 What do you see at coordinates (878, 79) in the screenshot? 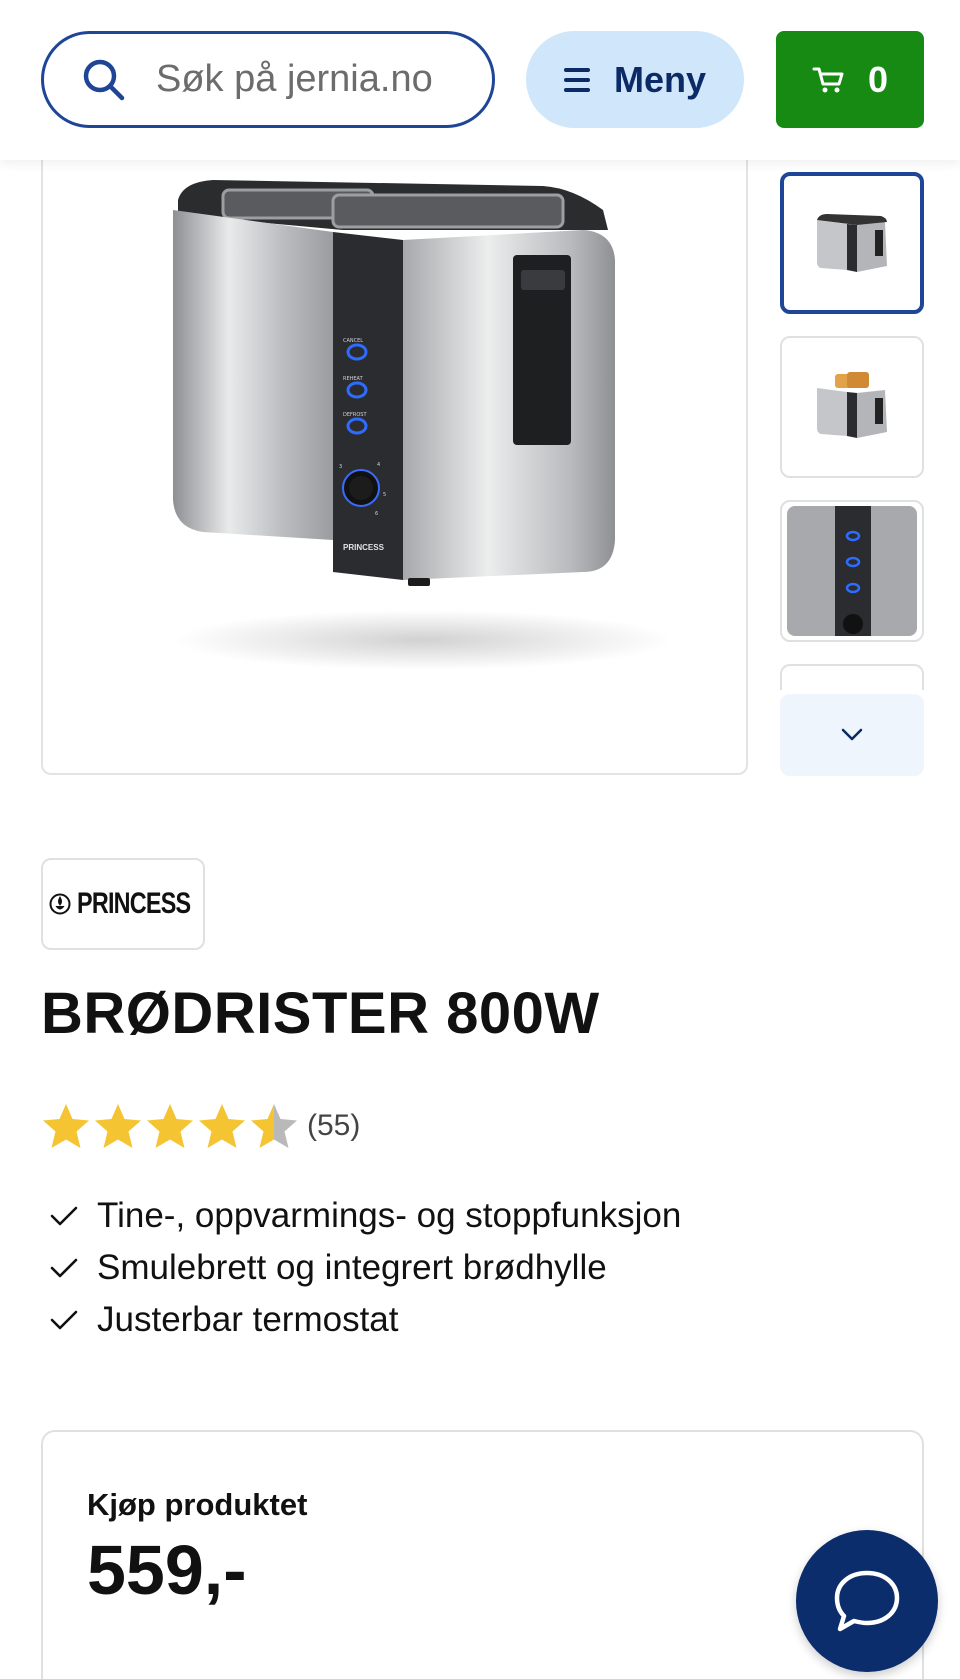
I see `cart-count: 0` at bounding box center [878, 79].